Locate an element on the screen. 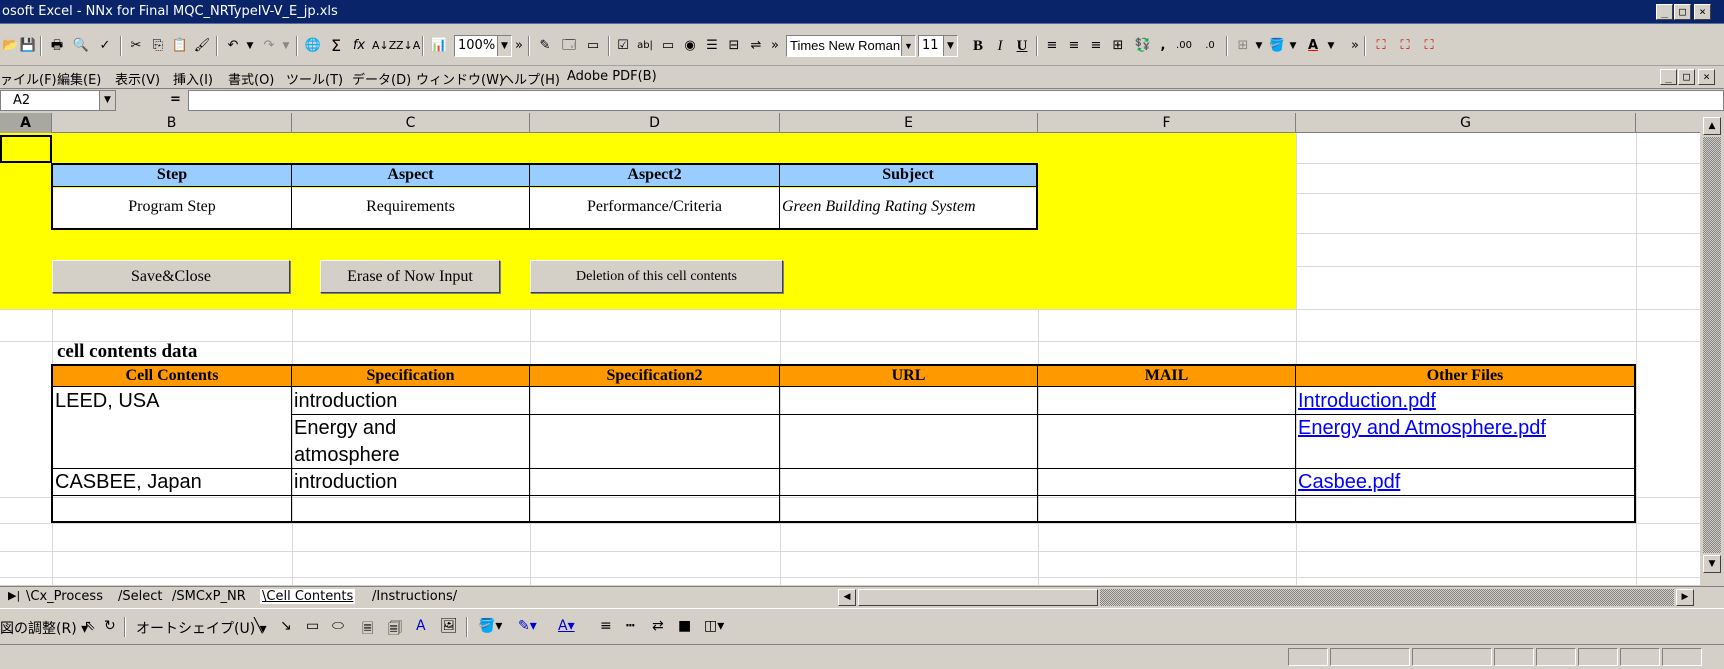 The width and height of the screenshot is (1724, 669). line-style-icon: ≡ is located at coordinates (606, 626).